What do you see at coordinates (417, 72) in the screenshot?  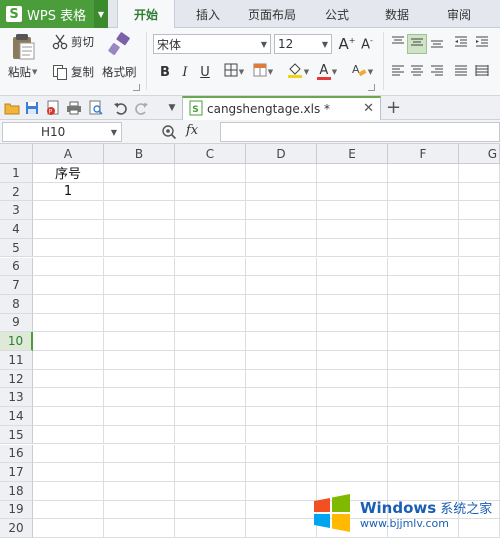 I see `align-center-button` at bounding box center [417, 72].